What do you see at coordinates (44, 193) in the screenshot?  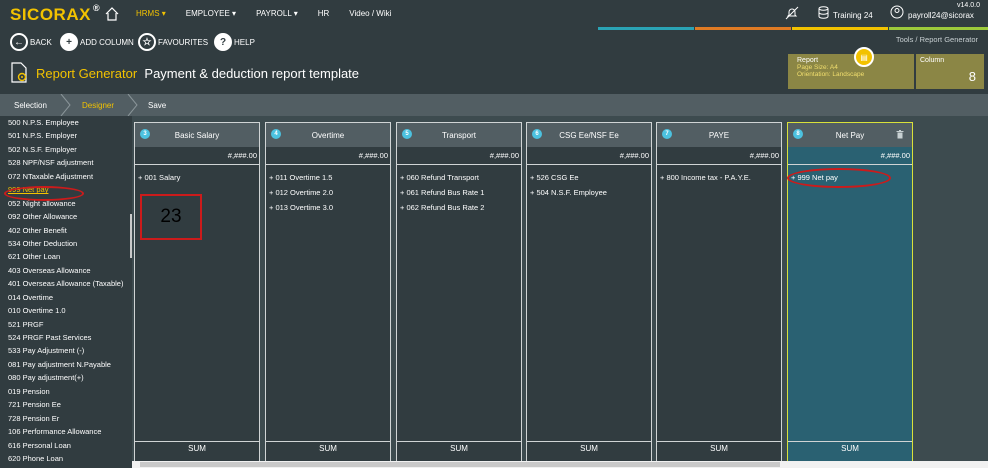 I see `annotation-ellipse-sidebar` at bounding box center [44, 193].